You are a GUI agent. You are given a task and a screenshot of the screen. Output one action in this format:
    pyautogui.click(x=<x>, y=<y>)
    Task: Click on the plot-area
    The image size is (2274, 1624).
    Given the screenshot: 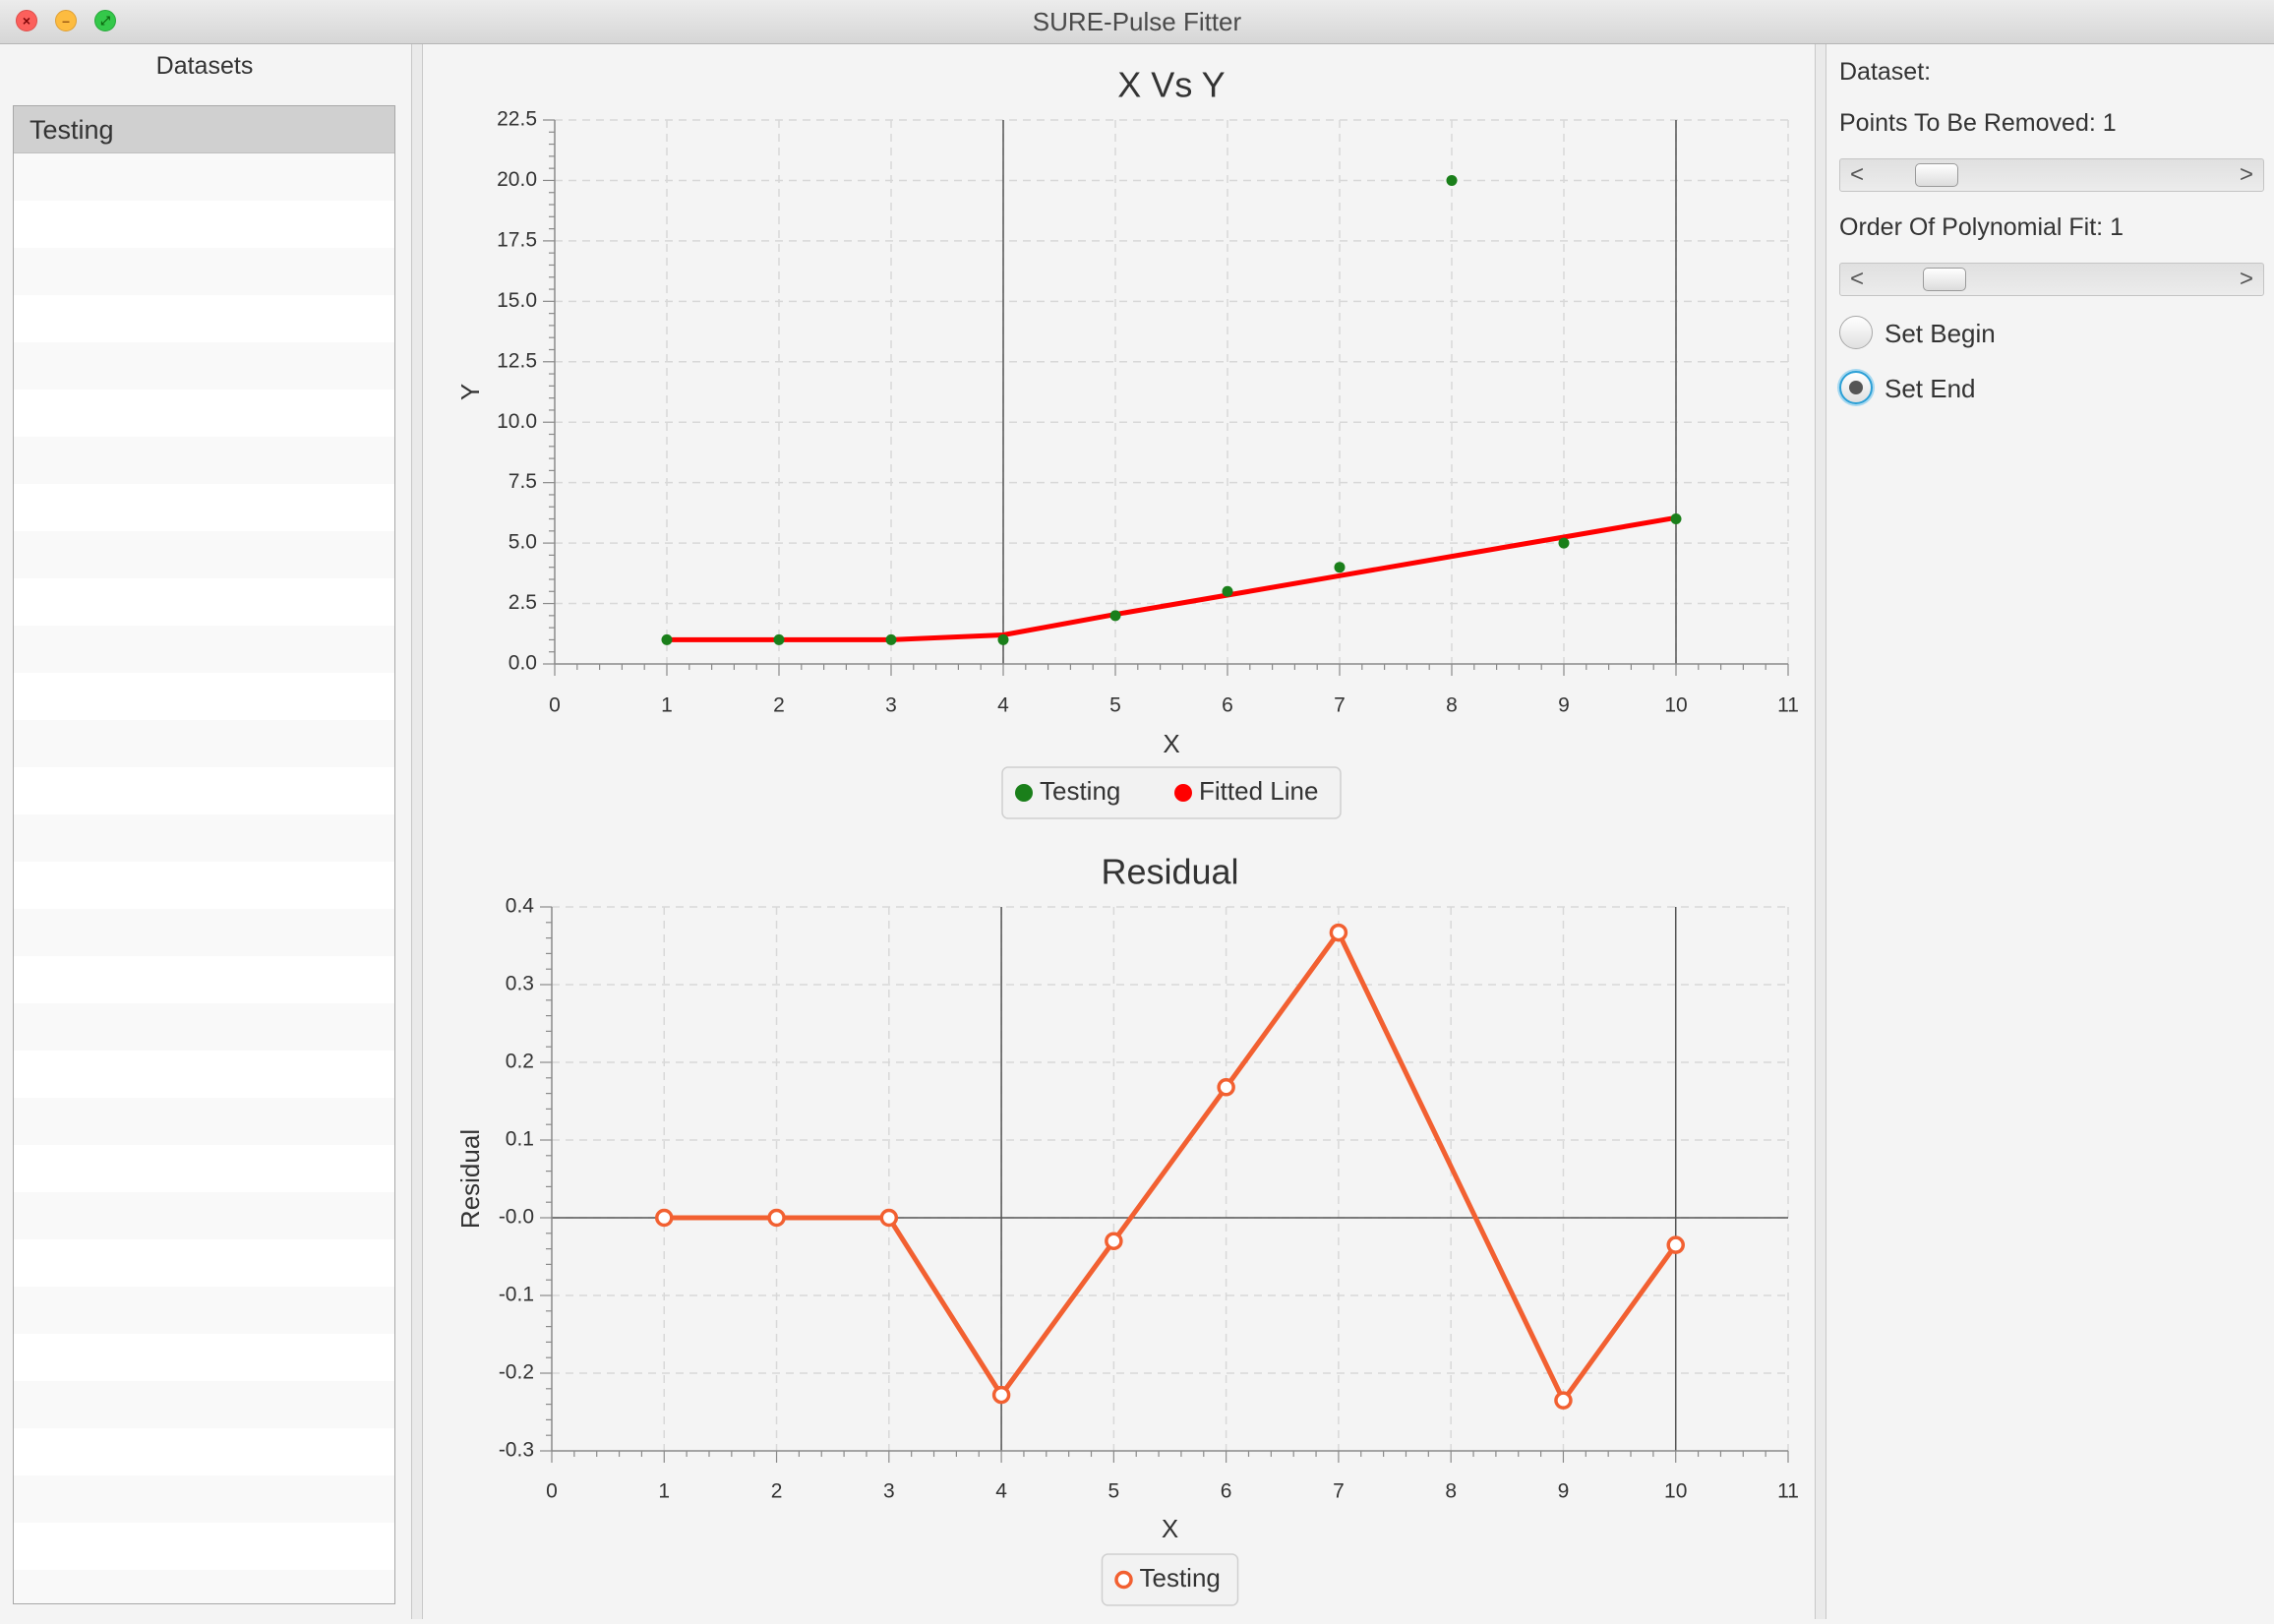 What is the action you would take?
    pyautogui.click(x=1170, y=1166)
    